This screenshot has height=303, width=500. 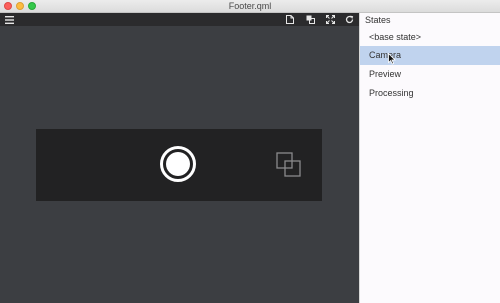 What do you see at coordinates (289, 165) in the screenshot?
I see `gallery-icon` at bounding box center [289, 165].